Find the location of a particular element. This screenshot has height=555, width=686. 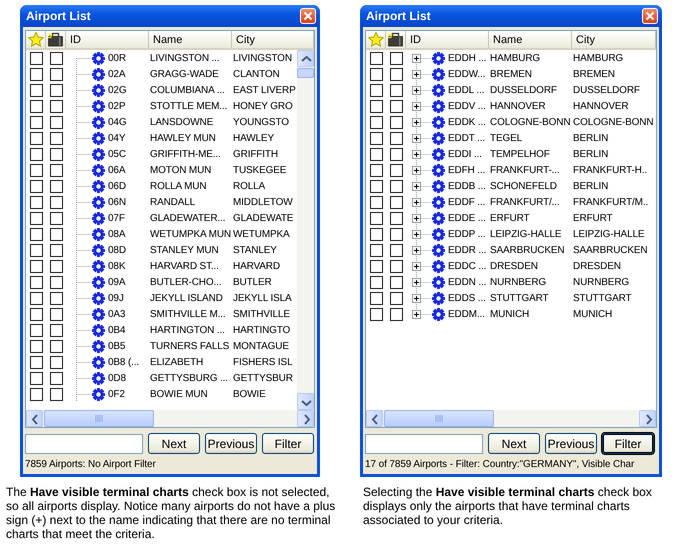

horizontal-scrollbar is located at coordinates (511, 418).